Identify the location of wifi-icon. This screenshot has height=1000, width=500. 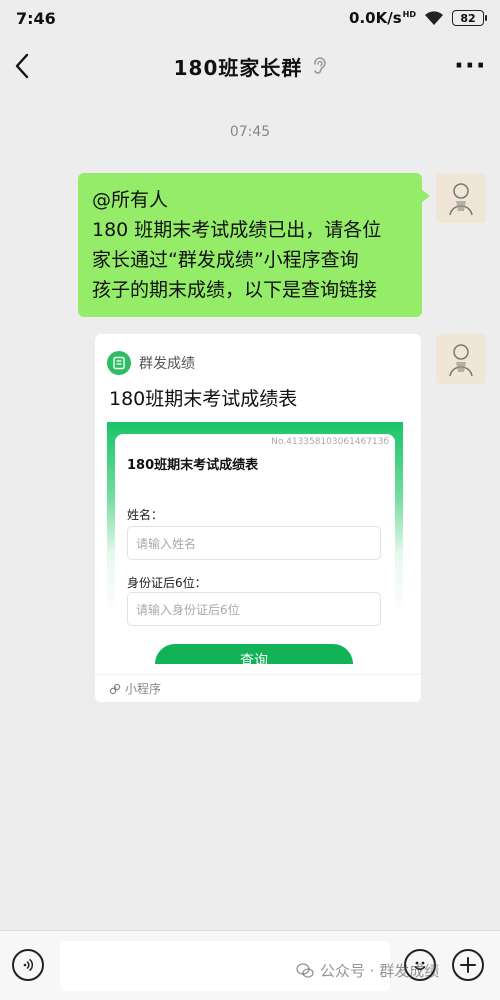
(434, 18).